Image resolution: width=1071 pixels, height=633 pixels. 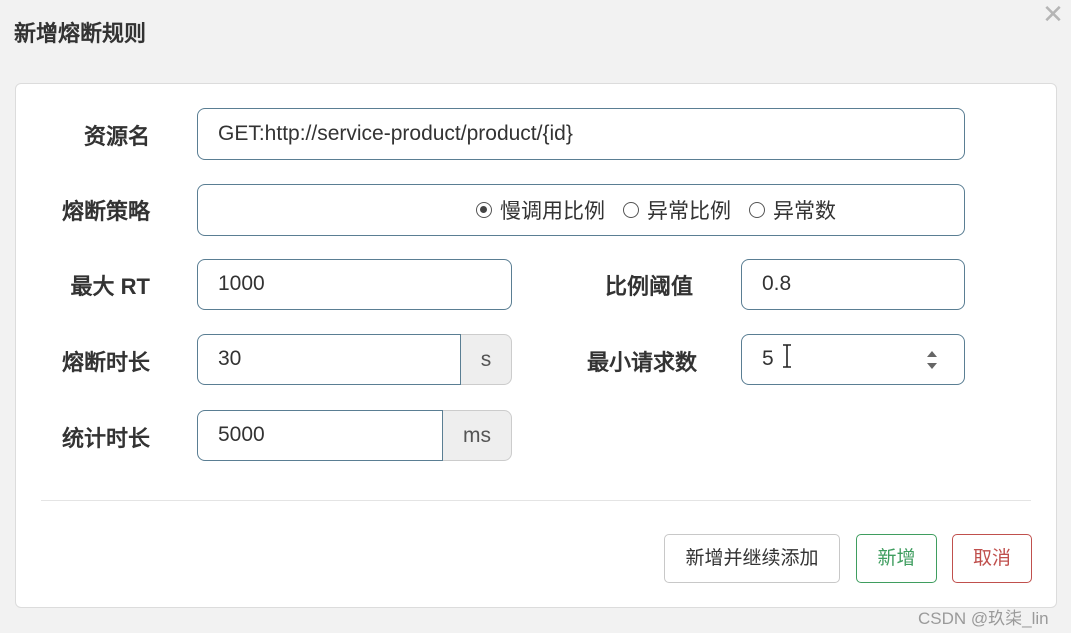 What do you see at coordinates (641, 362) in the screenshot?
I see `min-requests-label: 最小请求数` at bounding box center [641, 362].